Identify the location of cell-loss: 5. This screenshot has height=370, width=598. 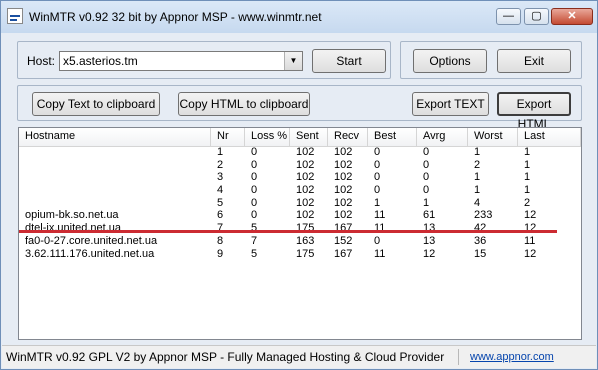
(254, 228).